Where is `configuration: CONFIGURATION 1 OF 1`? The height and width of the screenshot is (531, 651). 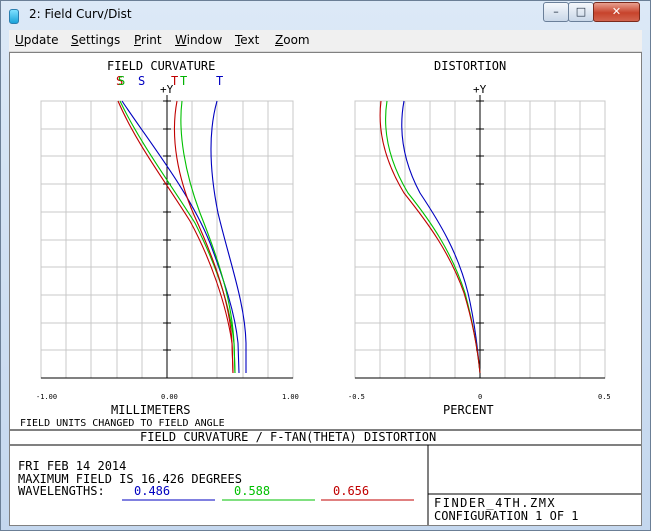
configuration: CONFIGURATION 1 OF 1 is located at coordinates (506, 516).